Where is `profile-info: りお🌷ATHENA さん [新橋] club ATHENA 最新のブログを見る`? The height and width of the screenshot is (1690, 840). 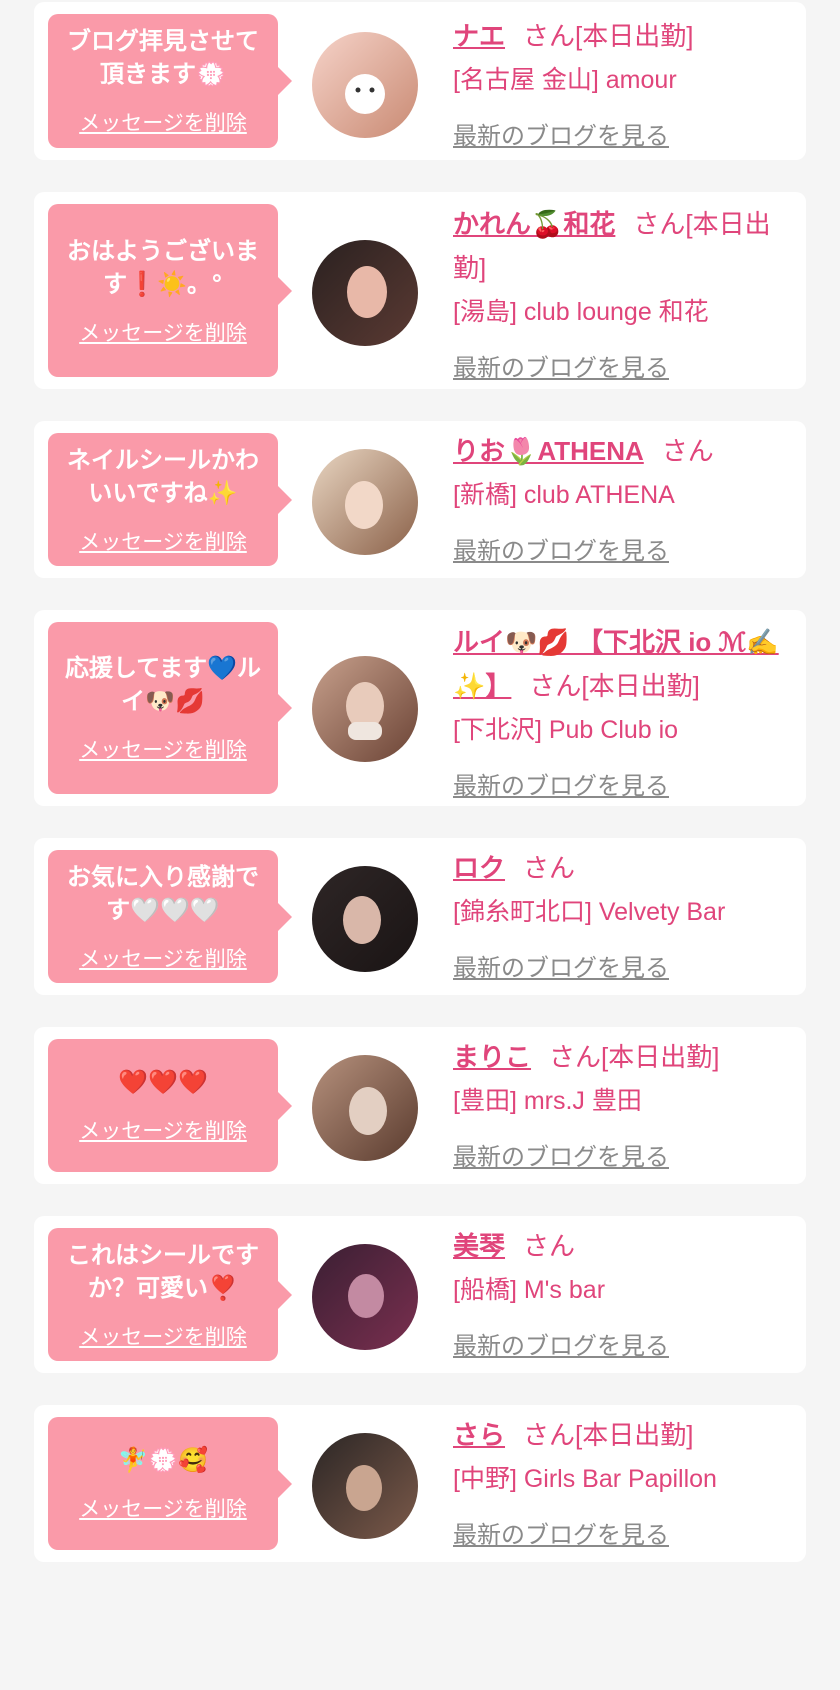
profile-info: りお🌷ATHENA さん [新橋] club ATHENA 最新のブログを見る is located at coordinates (618, 497).